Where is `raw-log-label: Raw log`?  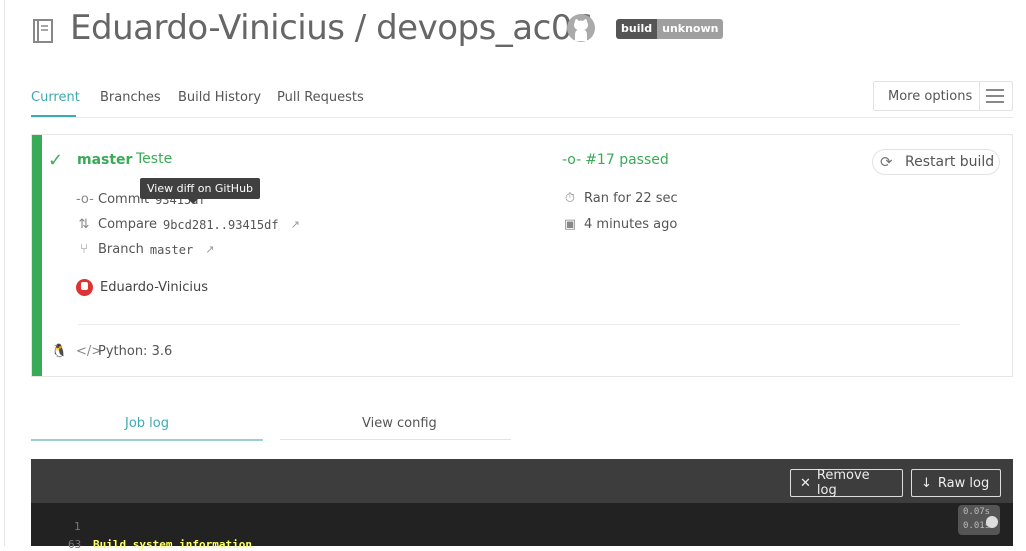
raw-log-label: Raw log is located at coordinates (963, 483).